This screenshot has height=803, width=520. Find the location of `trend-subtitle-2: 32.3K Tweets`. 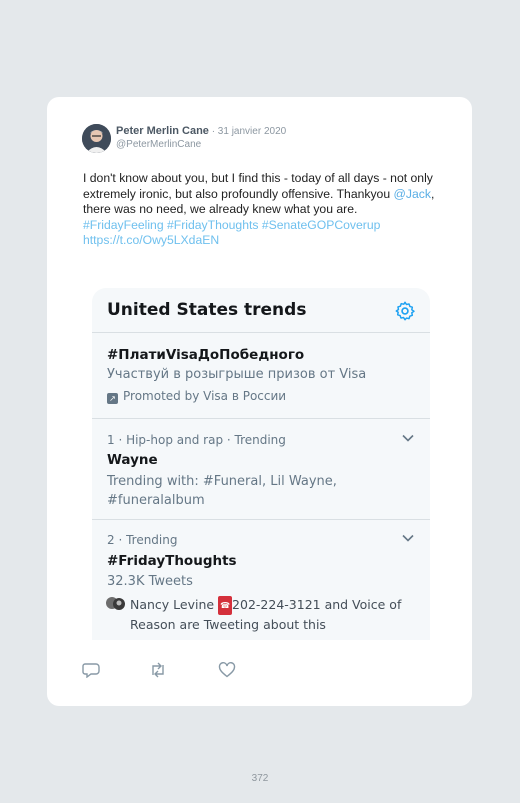

trend-subtitle-2: 32.3K Tweets is located at coordinates (150, 581).